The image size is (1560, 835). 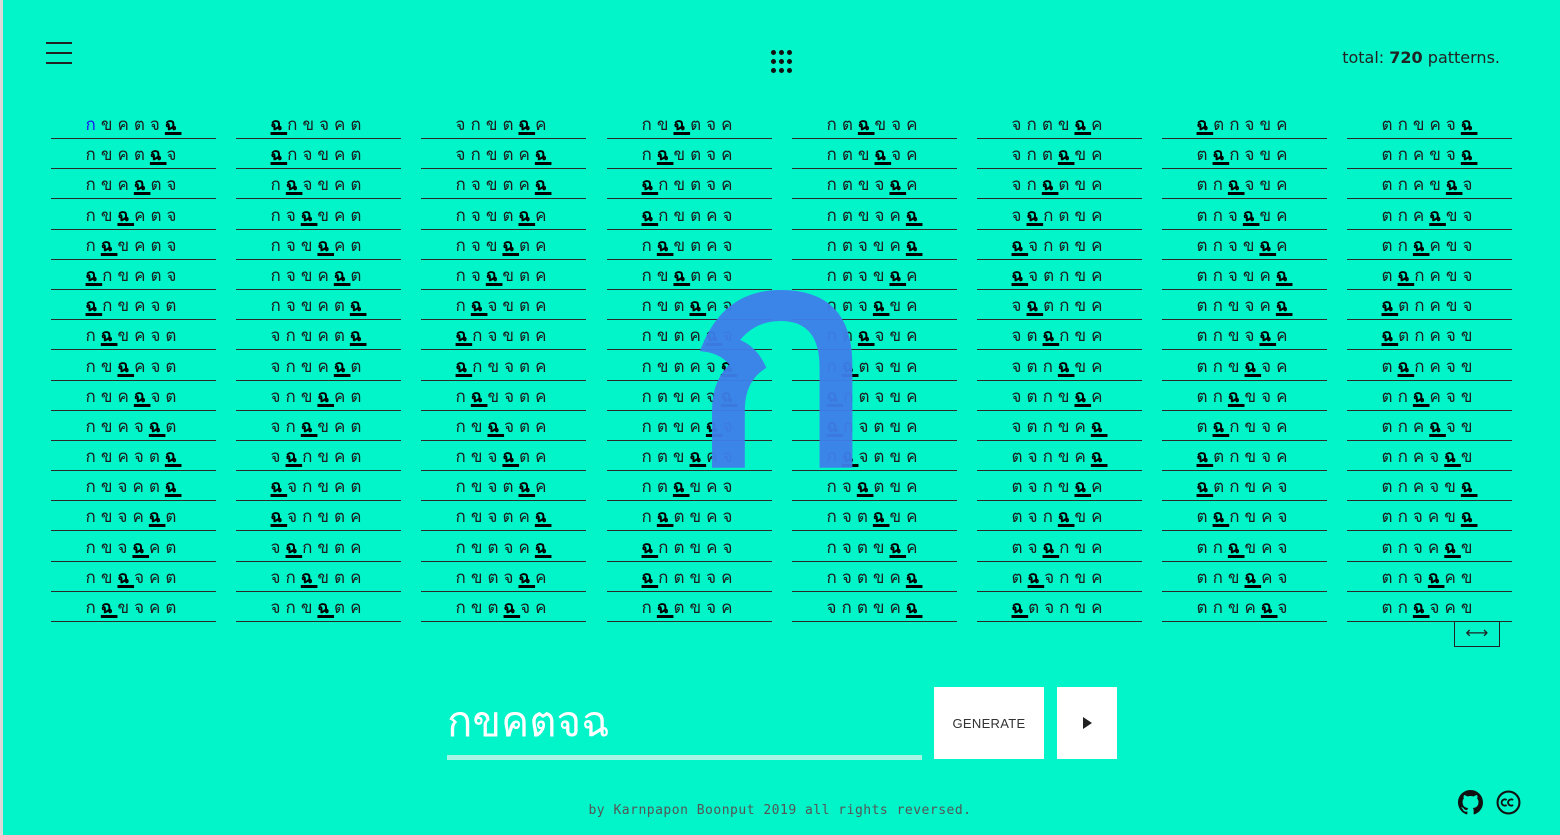 I want to click on pattern-cell: กขจคตฉ, so click(x=133, y=487).